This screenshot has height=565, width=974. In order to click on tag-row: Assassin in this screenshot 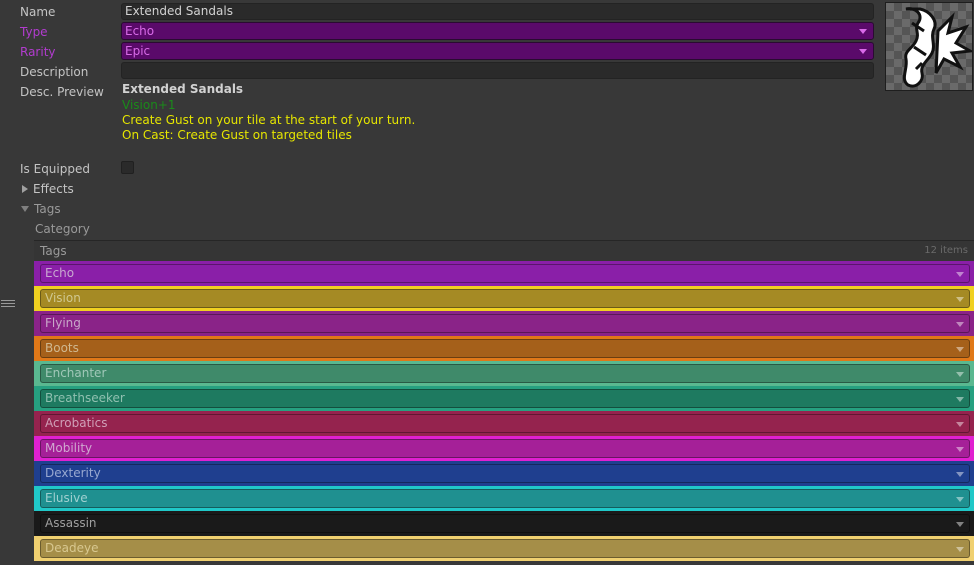, I will do `click(504, 523)`.